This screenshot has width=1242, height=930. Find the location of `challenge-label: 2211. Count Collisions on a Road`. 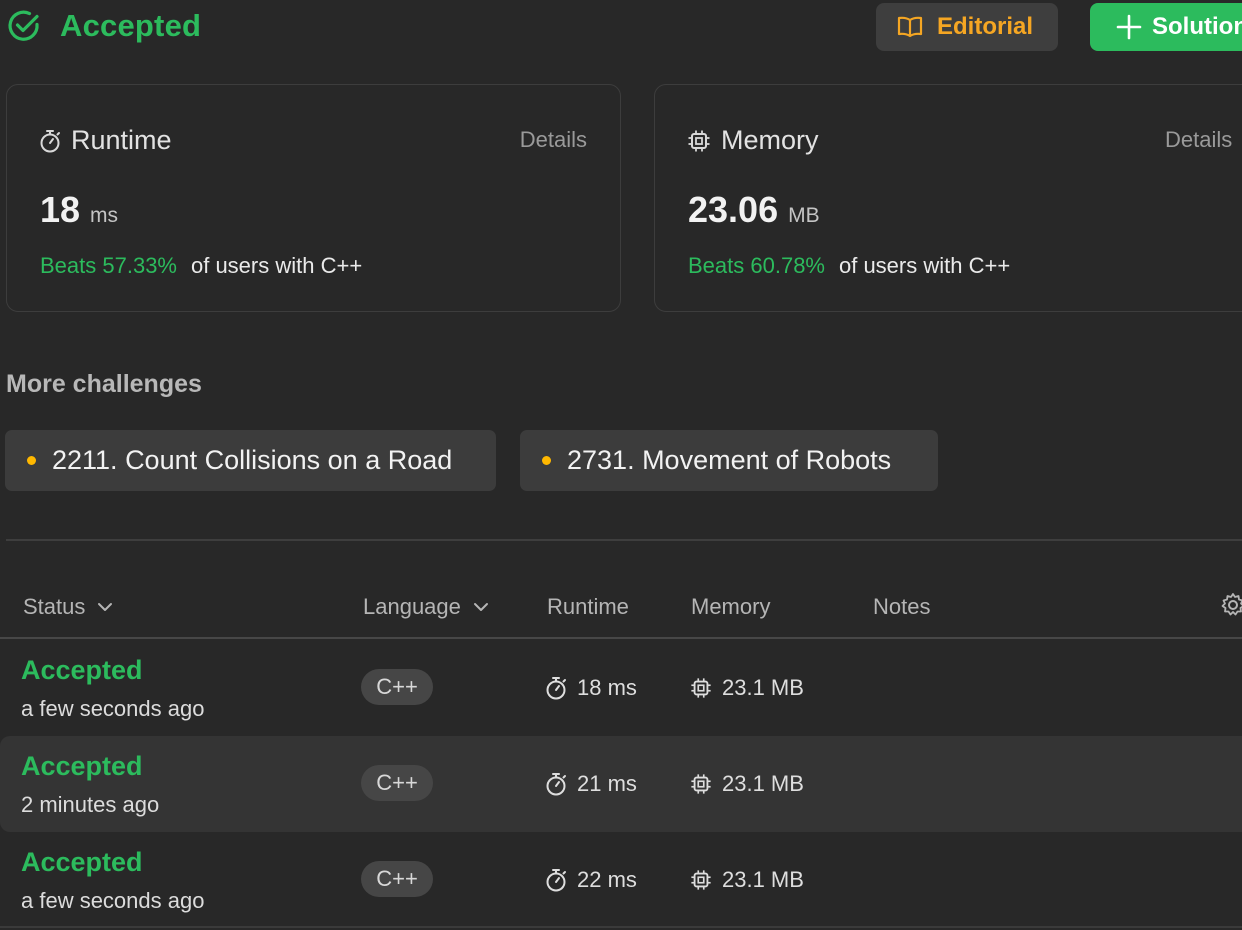

challenge-label: 2211. Count Collisions on a Road is located at coordinates (252, 460).